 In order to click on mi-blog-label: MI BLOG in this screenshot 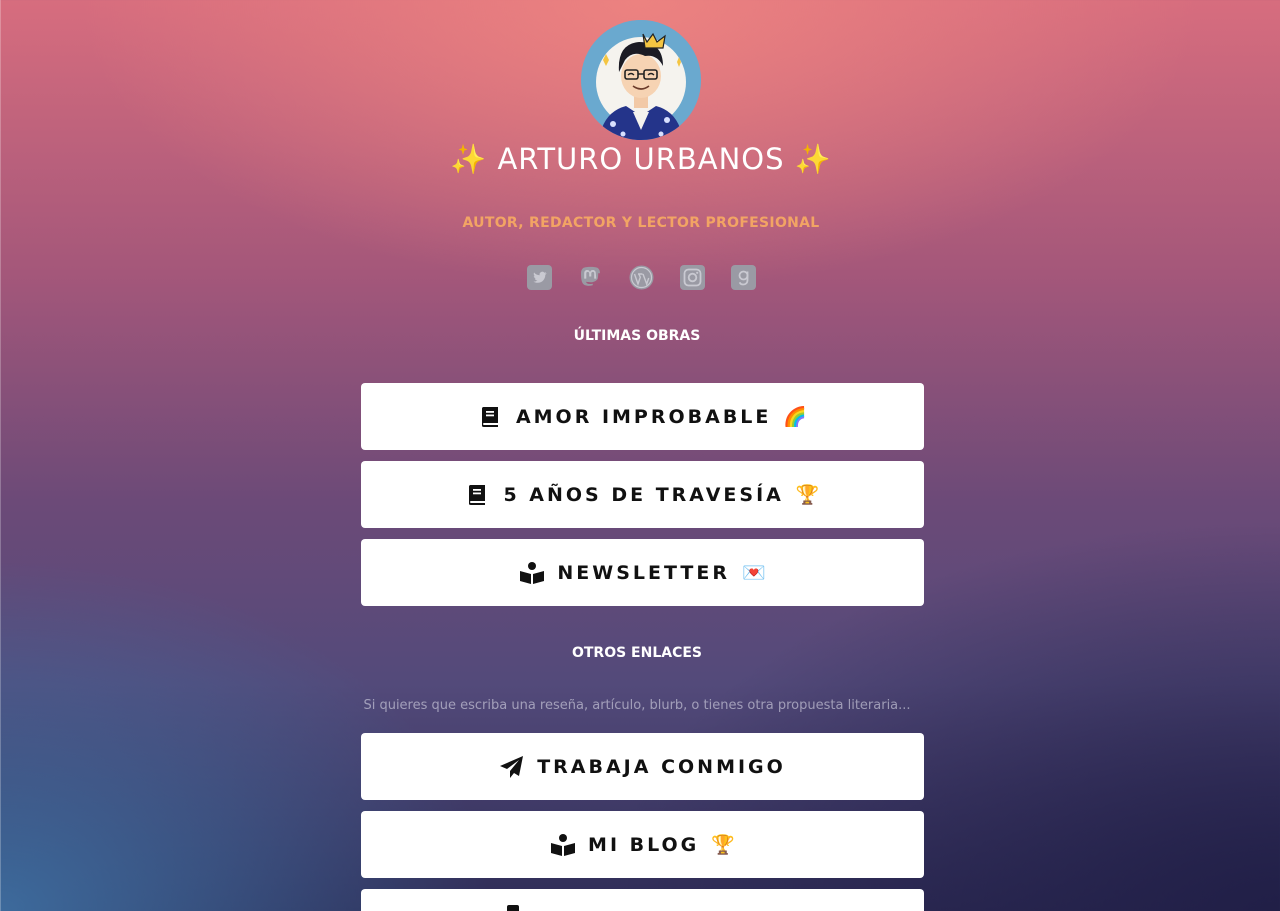, I will do `click(644, 844)`.